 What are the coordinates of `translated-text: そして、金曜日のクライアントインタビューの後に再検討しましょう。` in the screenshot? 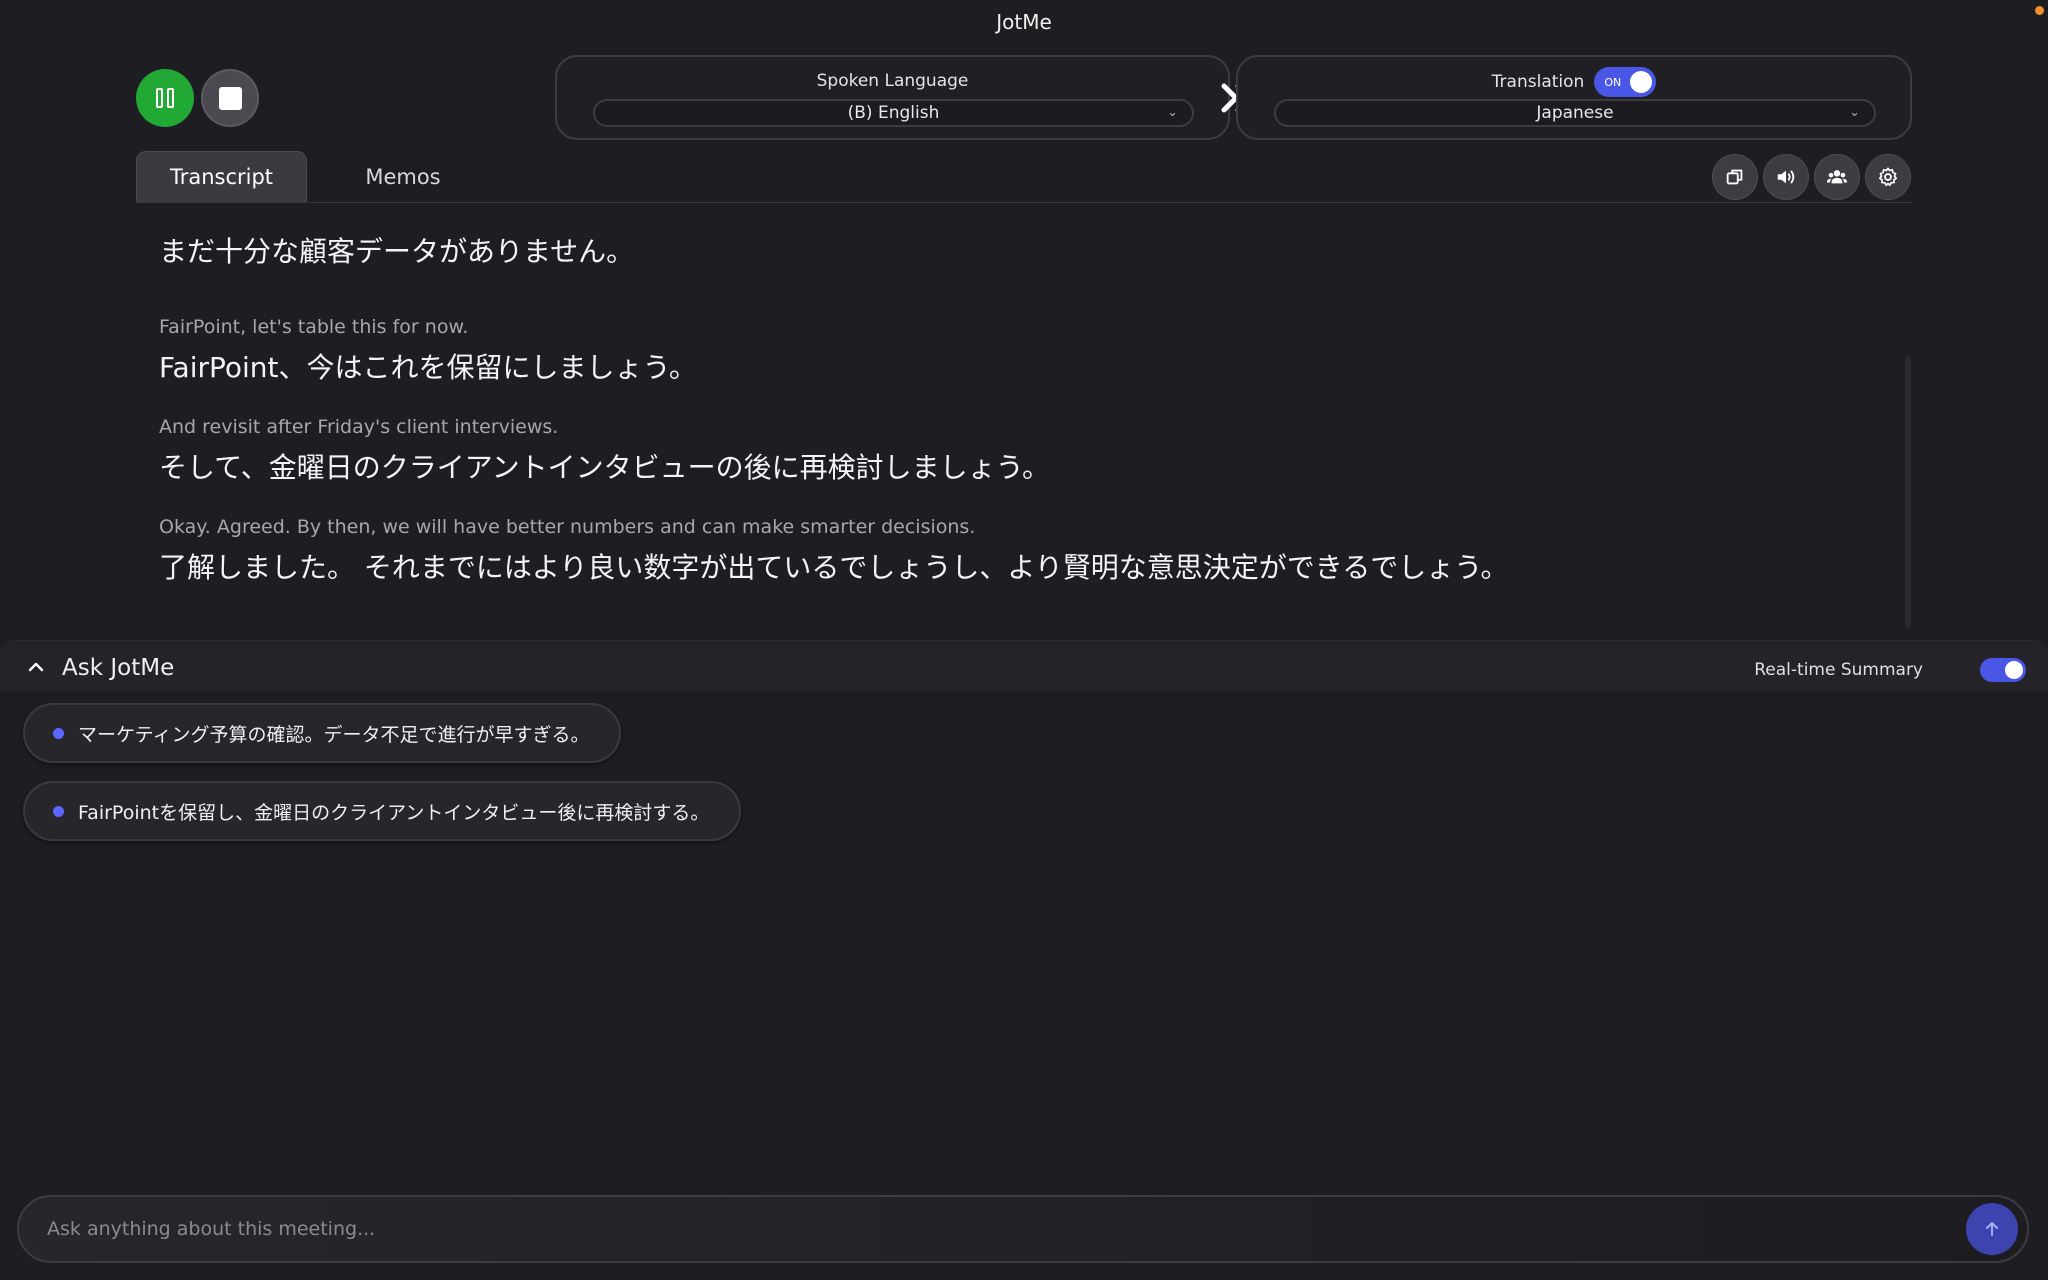 It's located at (604, 467).